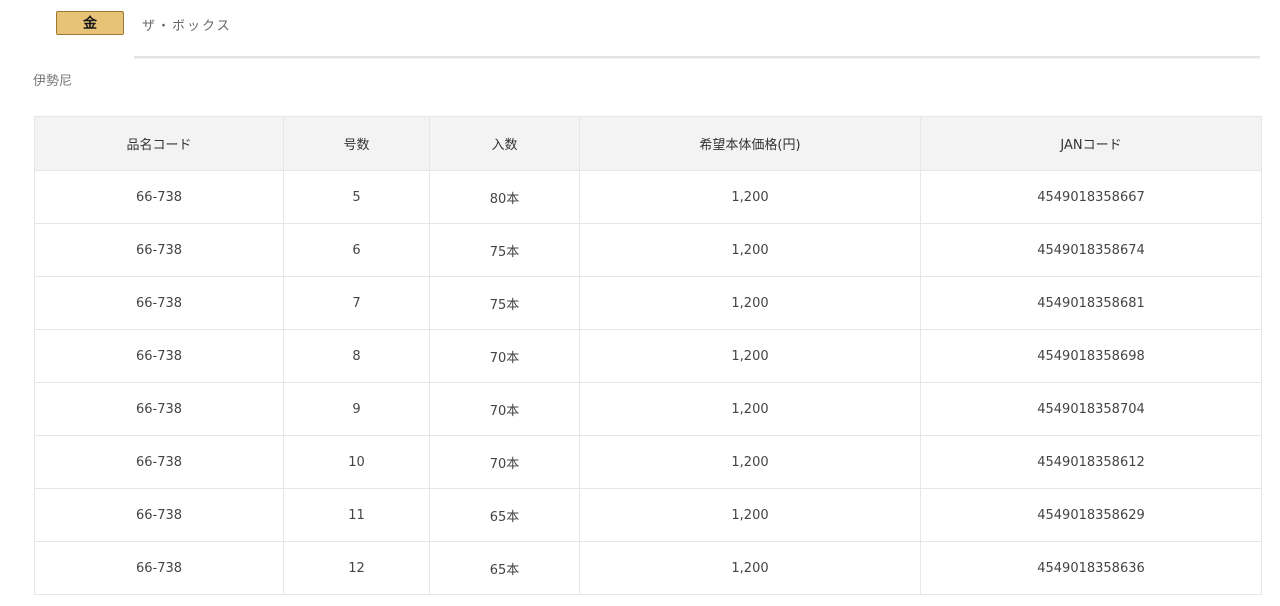 This screenshot has height=606, width=1280. I want to click on table-row: 66-738 12 65本 1,200 4549018358636, so click(648, 568).